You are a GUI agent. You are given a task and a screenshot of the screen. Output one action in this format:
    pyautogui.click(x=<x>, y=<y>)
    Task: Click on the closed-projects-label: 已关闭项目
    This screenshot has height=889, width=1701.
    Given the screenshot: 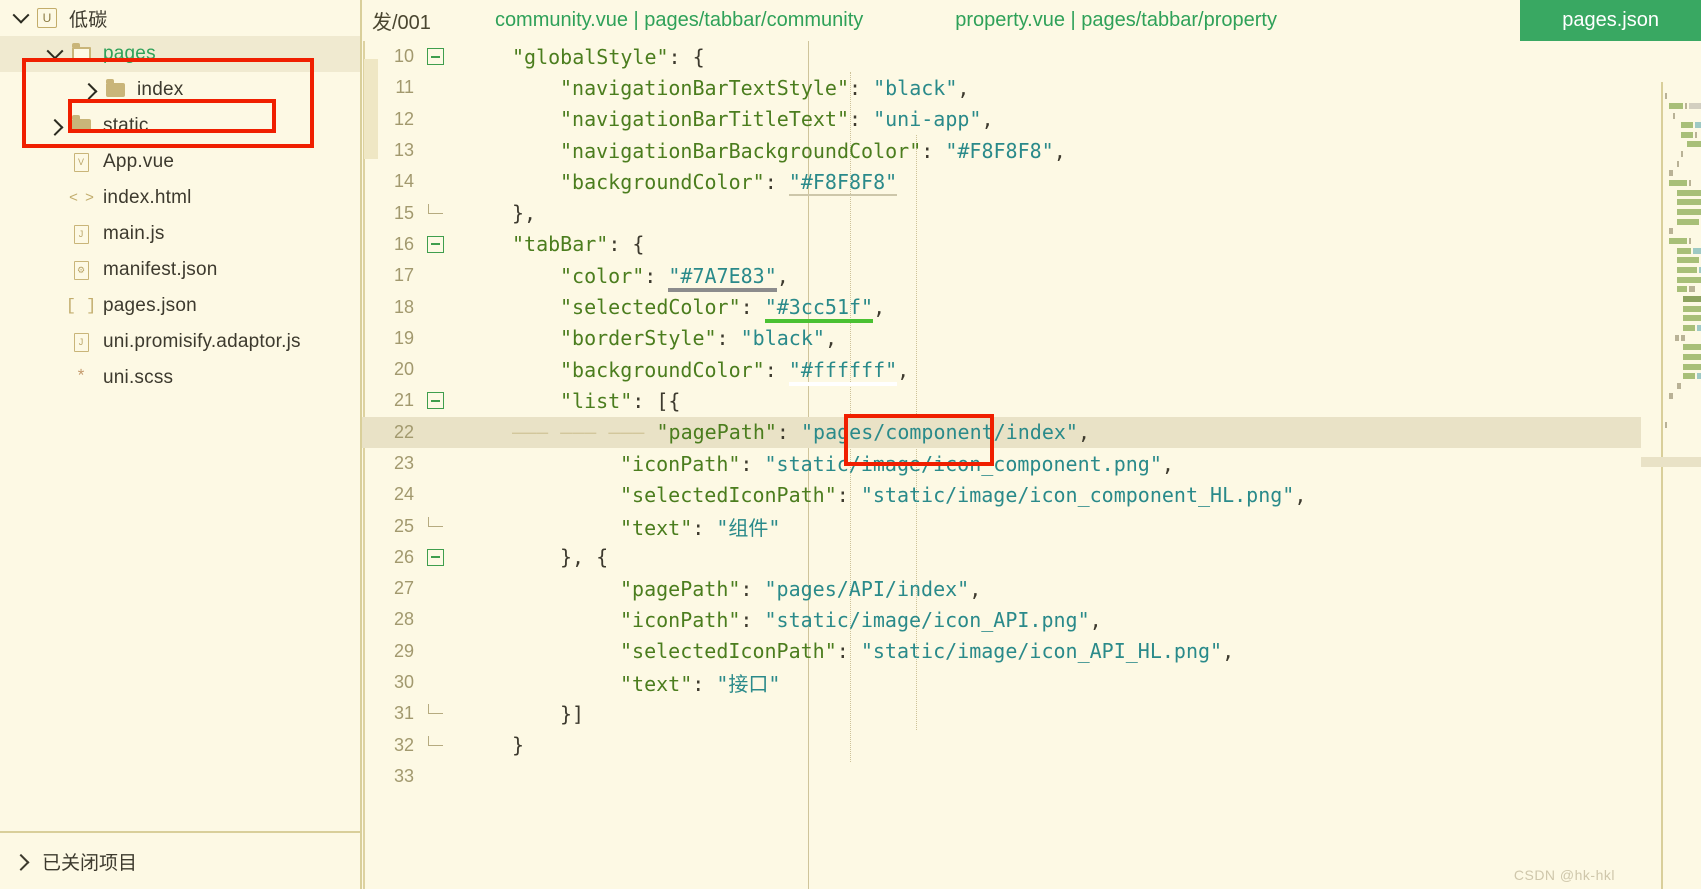 What is the action you would take?
    pyautogui.click(x=90, y=863)
    